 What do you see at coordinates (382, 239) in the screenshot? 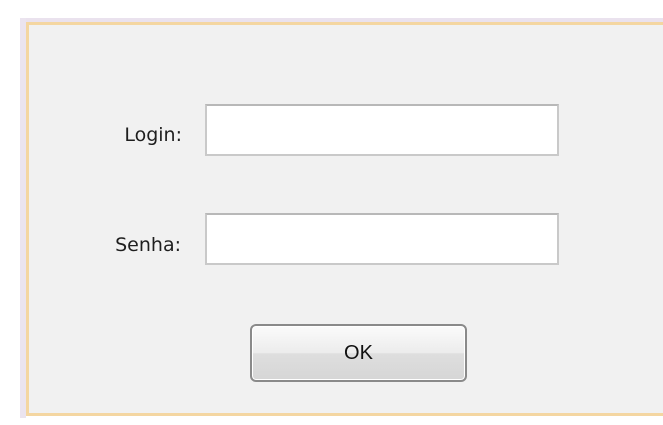
I see `senha-input` at bounding box center [382, 239].